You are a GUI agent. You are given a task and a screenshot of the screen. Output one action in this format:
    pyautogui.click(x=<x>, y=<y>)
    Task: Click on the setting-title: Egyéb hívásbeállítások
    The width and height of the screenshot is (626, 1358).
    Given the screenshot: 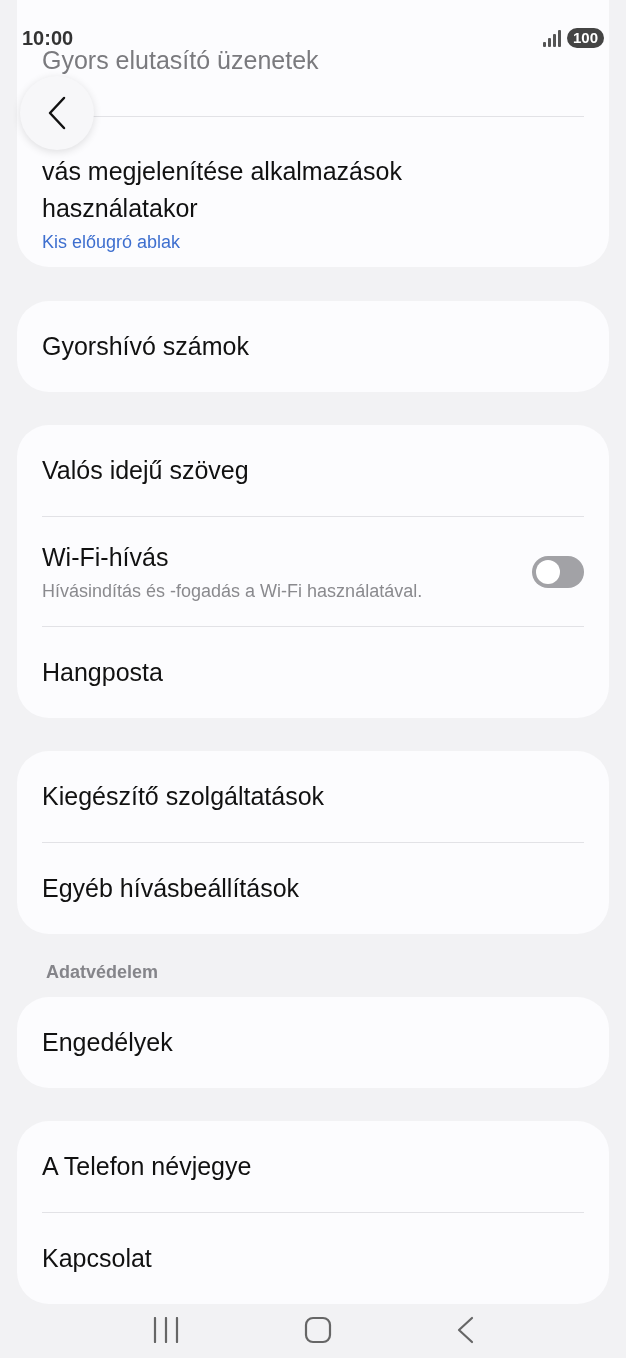 What is the action you would take?
    pyautogui.click(x=313, y=888)
    